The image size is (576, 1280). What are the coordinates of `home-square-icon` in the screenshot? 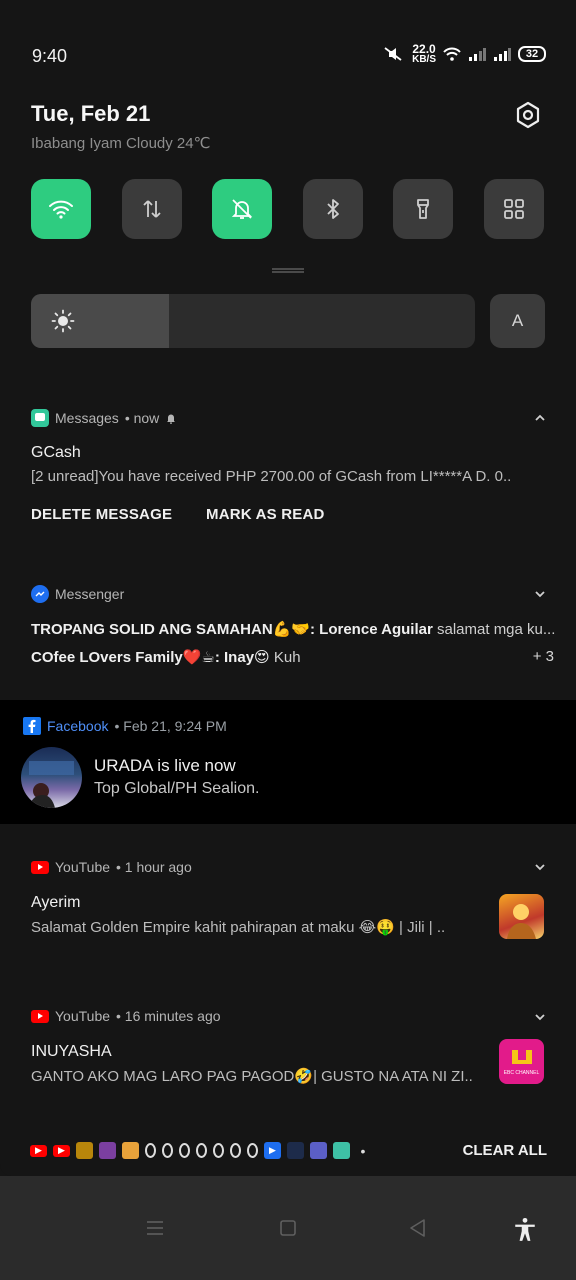 It's located at (288, 1228).